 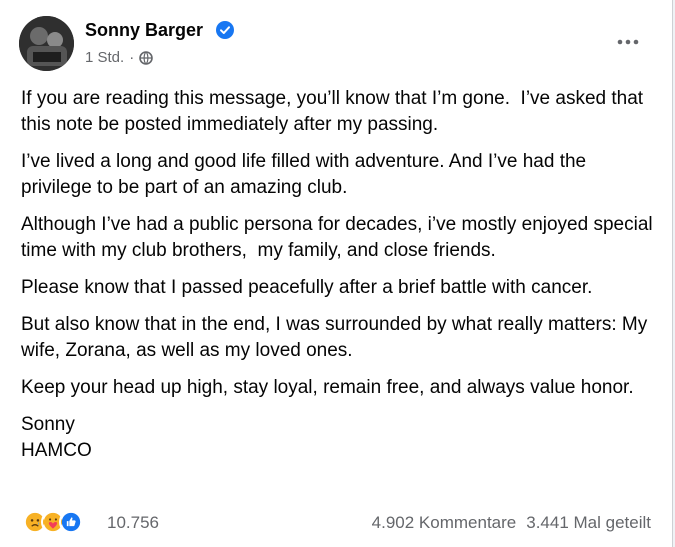 I want to click on reaction-count: 10.756, so click(x=133, y=523).